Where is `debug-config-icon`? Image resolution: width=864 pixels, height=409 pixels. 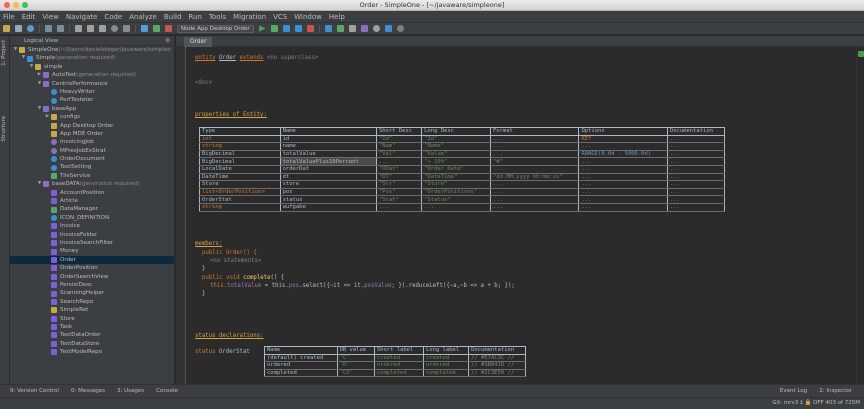
debug-config-icon is located at coordinates (168, 28).